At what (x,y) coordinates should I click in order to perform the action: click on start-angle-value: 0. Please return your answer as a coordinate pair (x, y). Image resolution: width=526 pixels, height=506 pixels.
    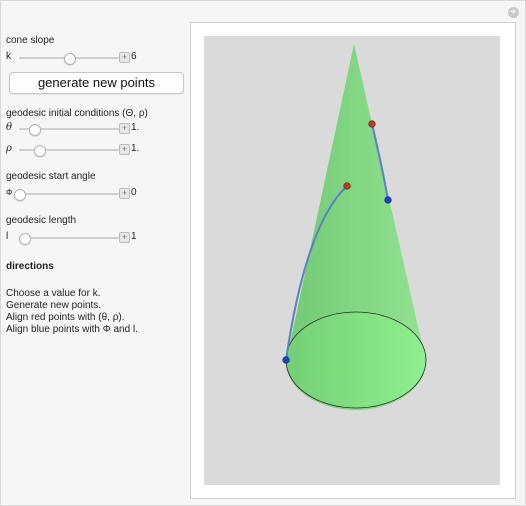
    Looking at the image, I should click on (134, 192).